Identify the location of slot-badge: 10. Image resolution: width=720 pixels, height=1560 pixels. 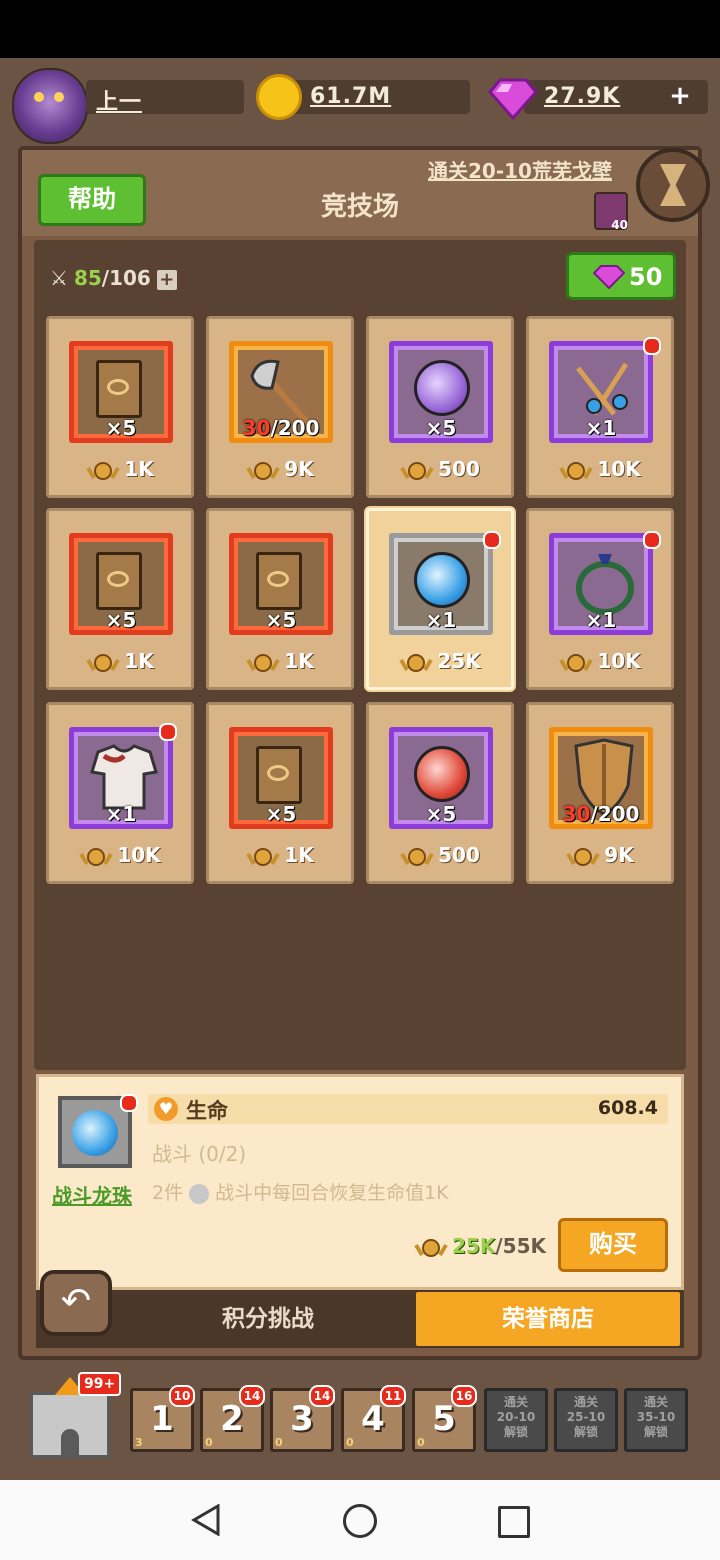
(182, 1396).